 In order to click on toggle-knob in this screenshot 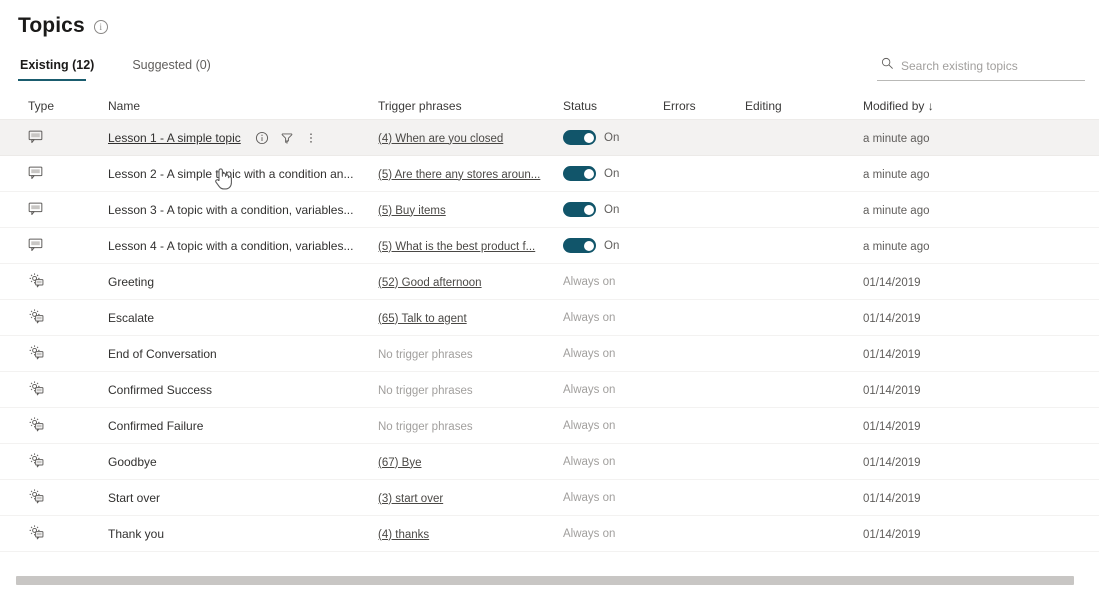, I will do `click(588, 209)`.